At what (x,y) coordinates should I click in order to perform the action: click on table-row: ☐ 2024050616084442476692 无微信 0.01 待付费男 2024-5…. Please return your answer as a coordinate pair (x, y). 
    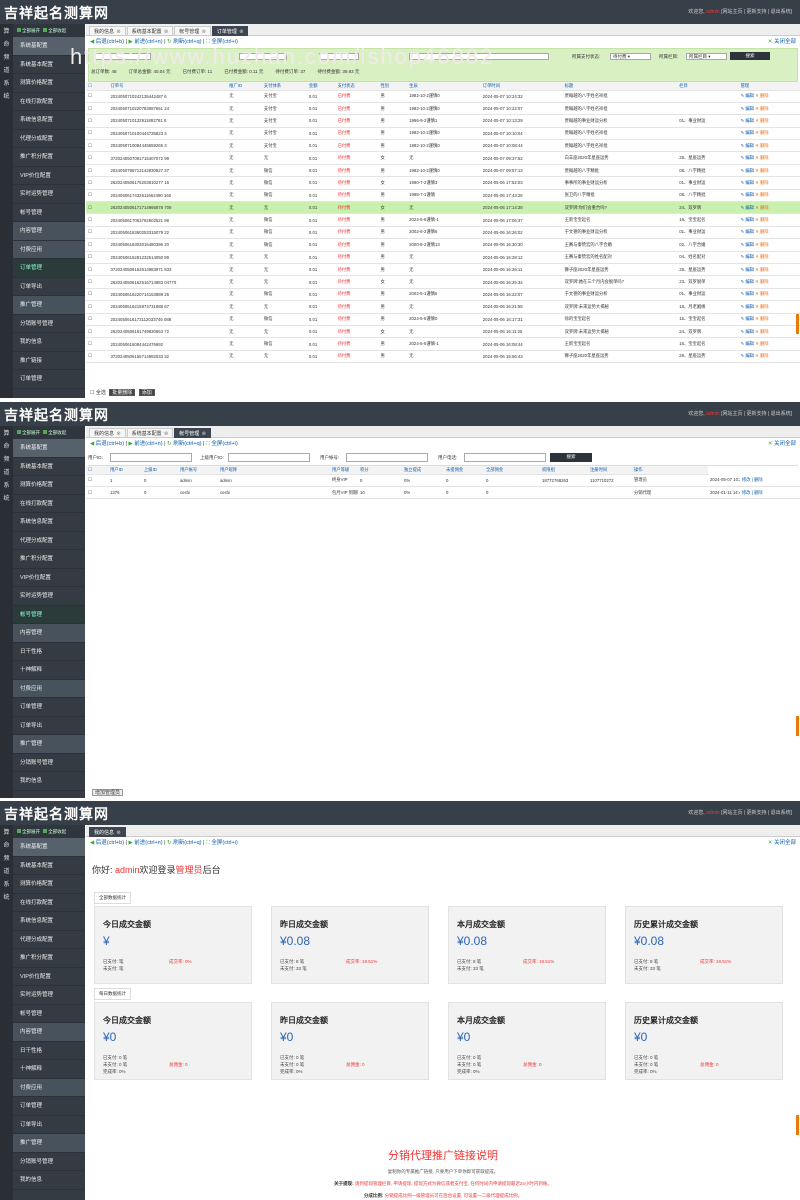
    Looking at the image, I should click on (443, 344).